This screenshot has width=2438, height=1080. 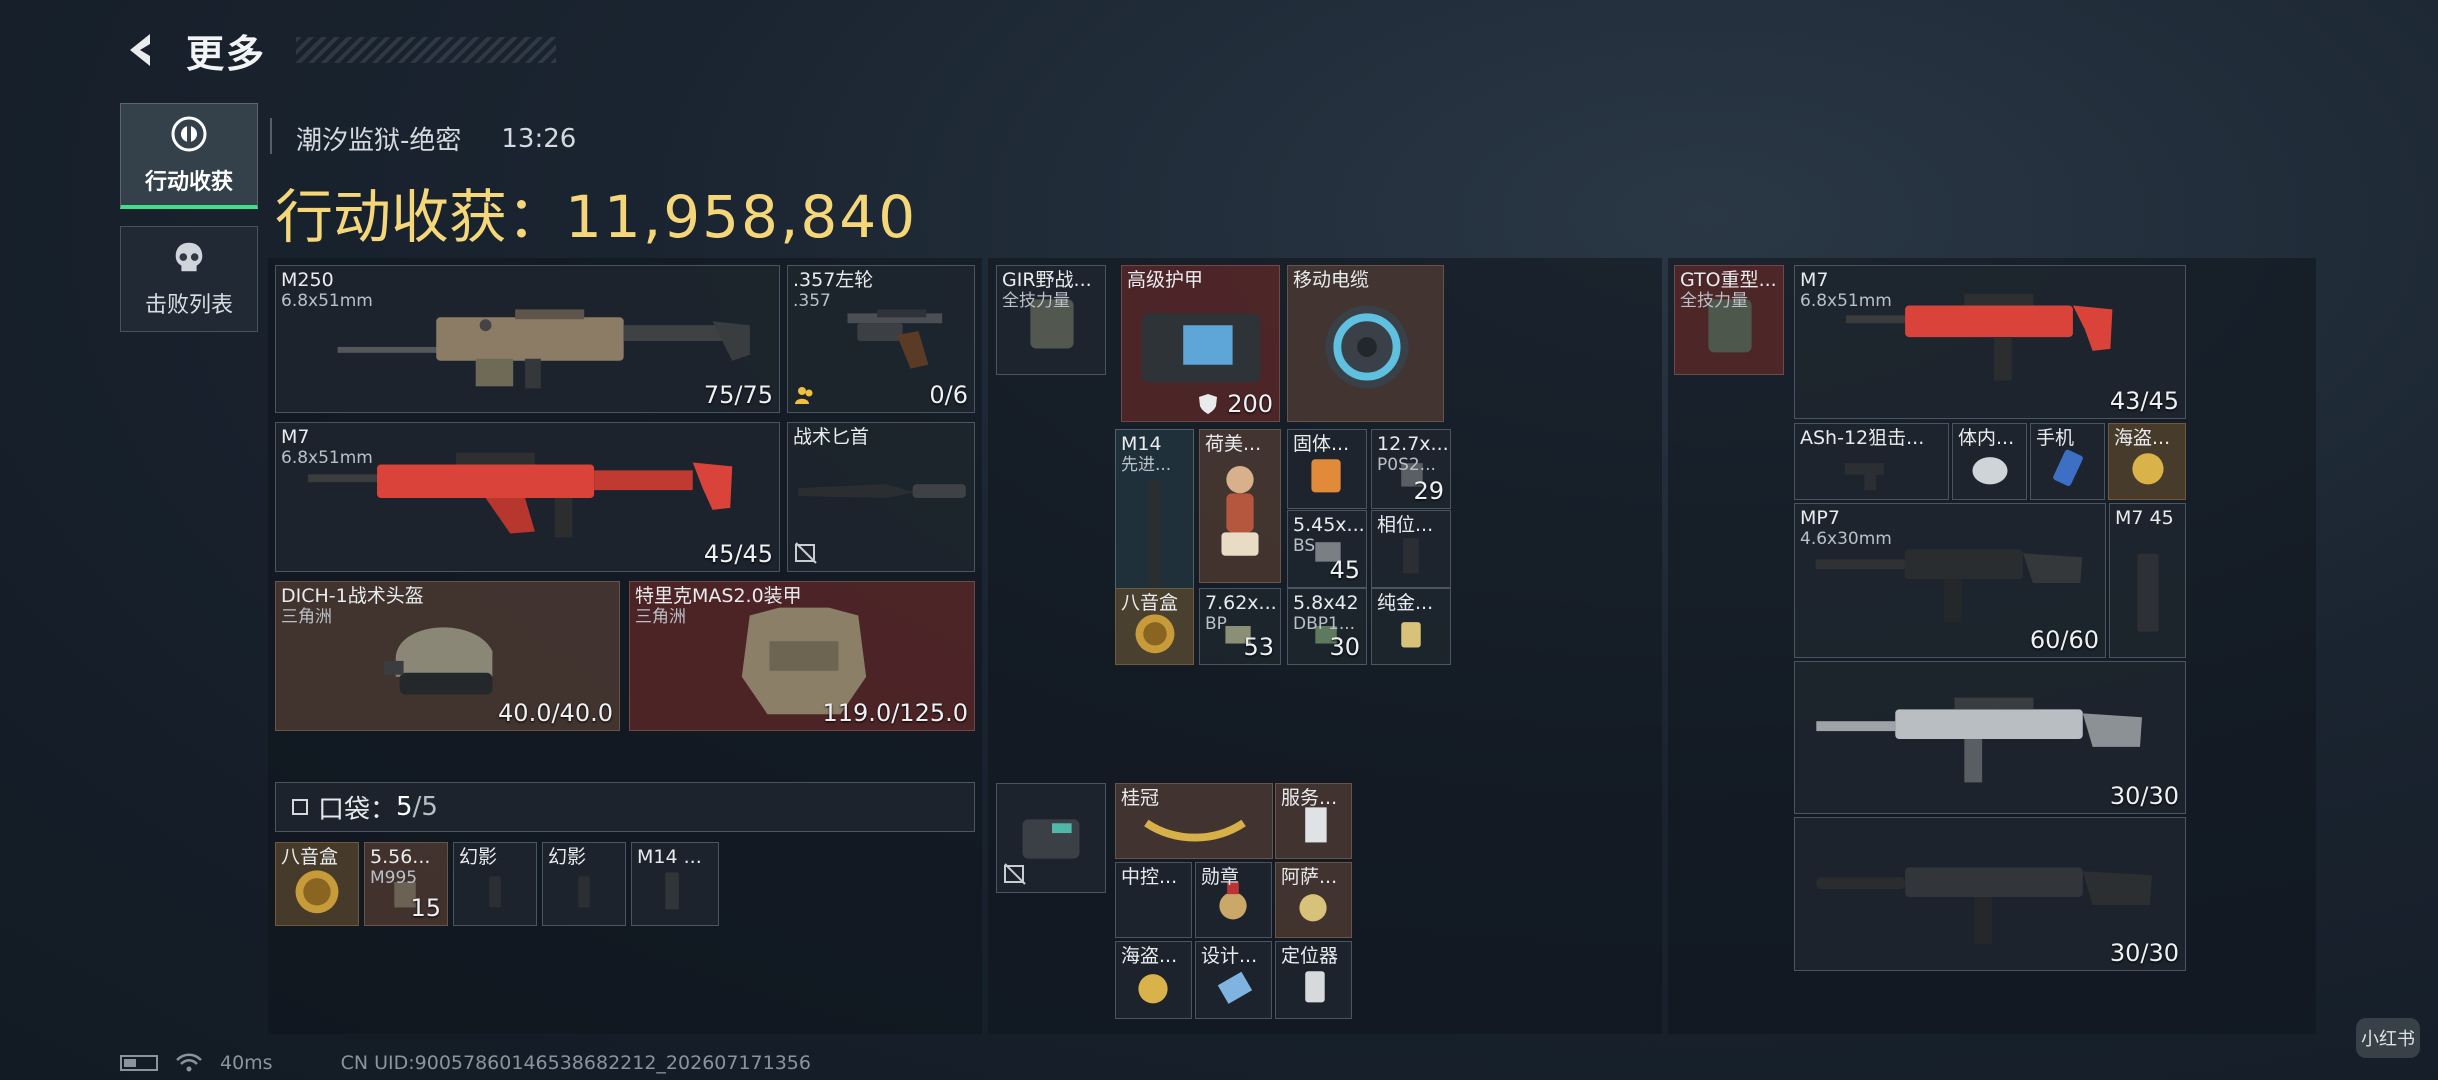 What do you see at coordinates (1326, 603) in the screenshot?
I see `item-name: 5.8x42` at bounding box center [1326, 603].